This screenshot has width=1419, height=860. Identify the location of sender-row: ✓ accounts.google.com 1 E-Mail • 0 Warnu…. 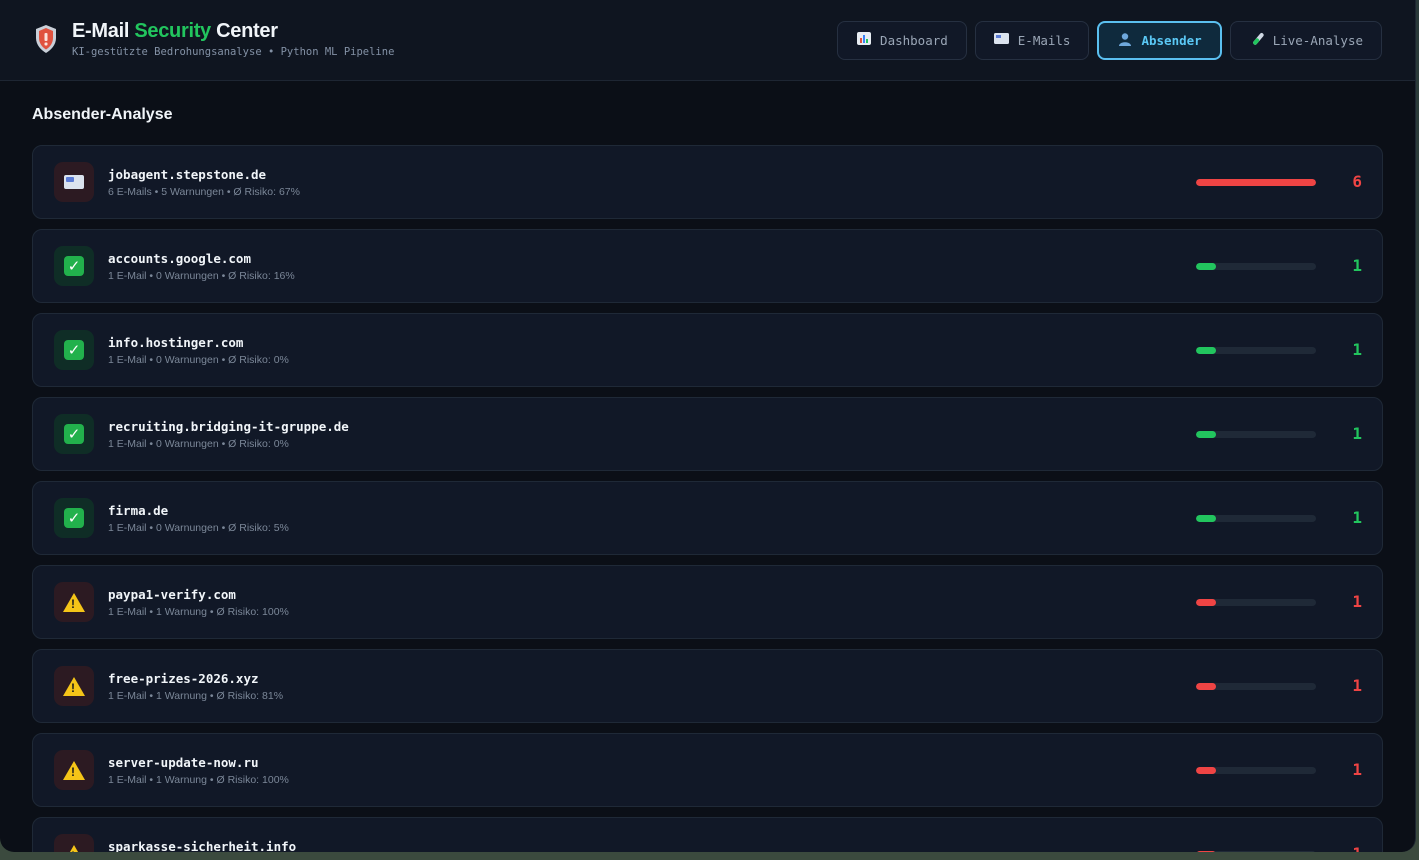
(707, 266).